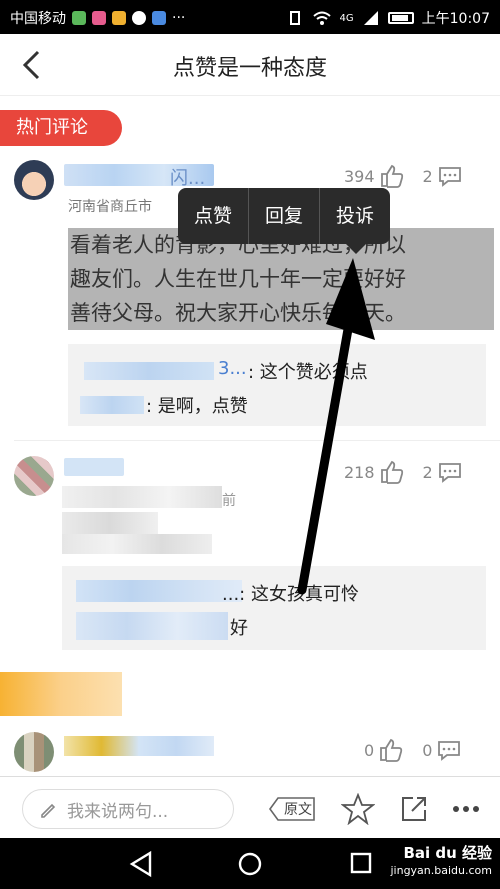 The image size is (500, 889). Describe the element at coordinates (61, 128) in the screenshot. I see `hot-comments-badge: 热门评论` at that location.